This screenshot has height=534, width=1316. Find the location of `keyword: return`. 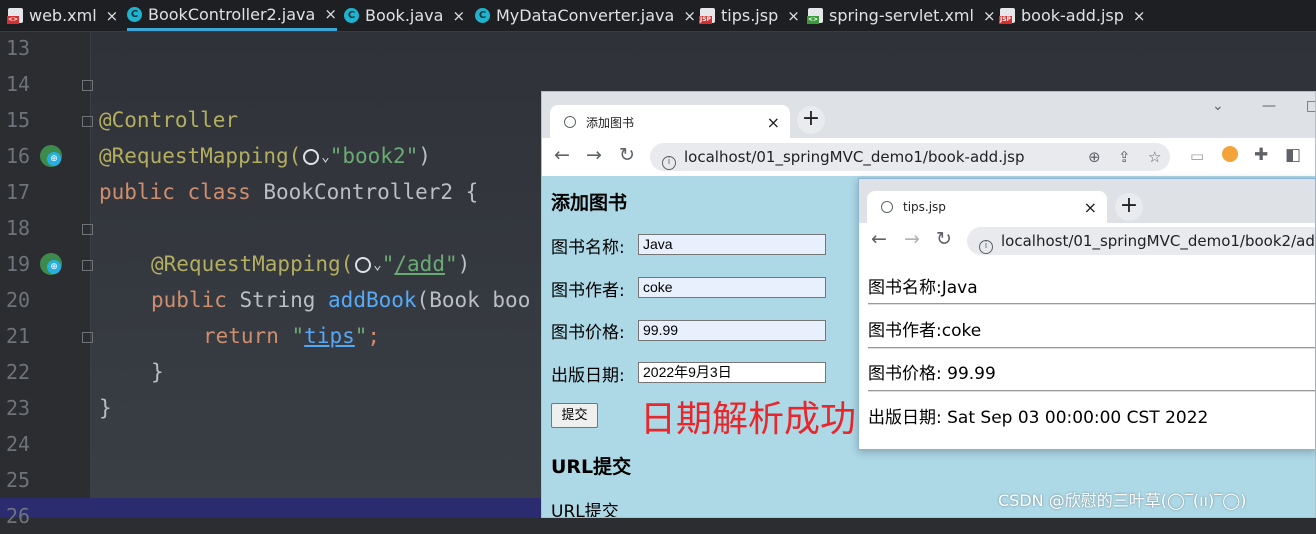

keyword: return is located at coordinates (247, 336).